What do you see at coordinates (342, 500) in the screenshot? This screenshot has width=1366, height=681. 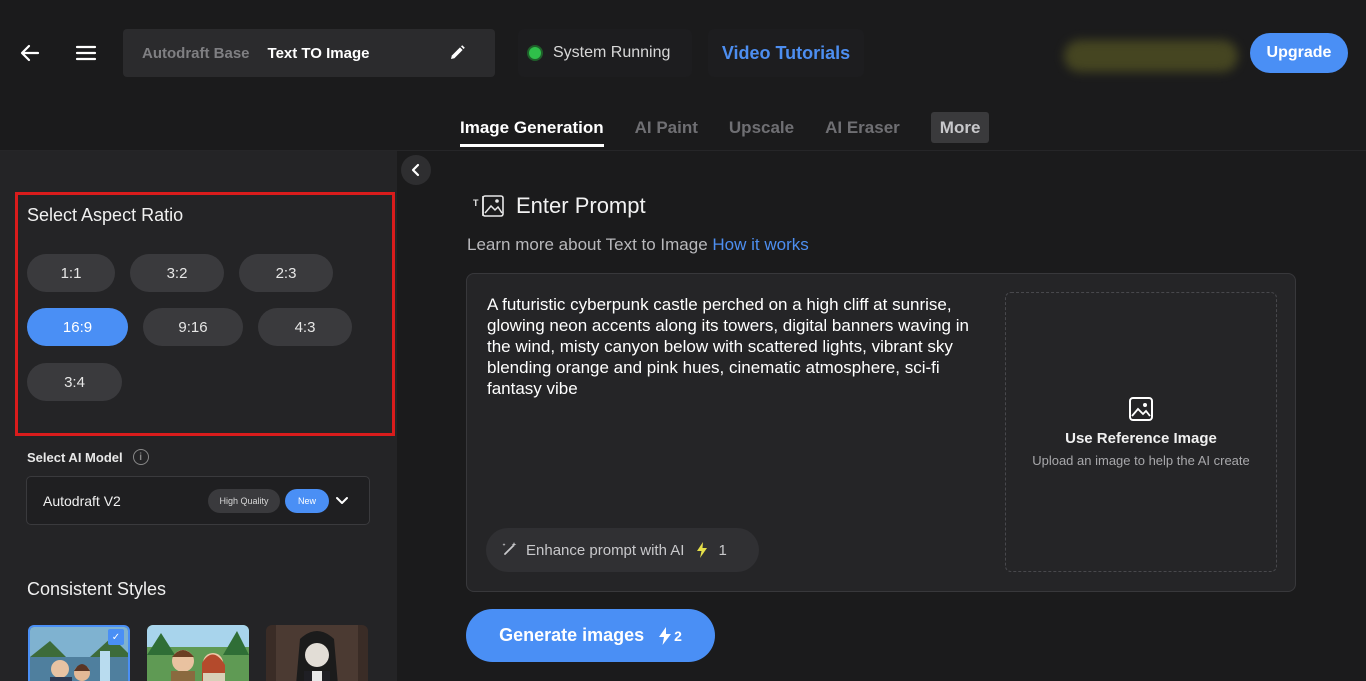 I see `chevron-down-icon` at bounding box center [342, 500].